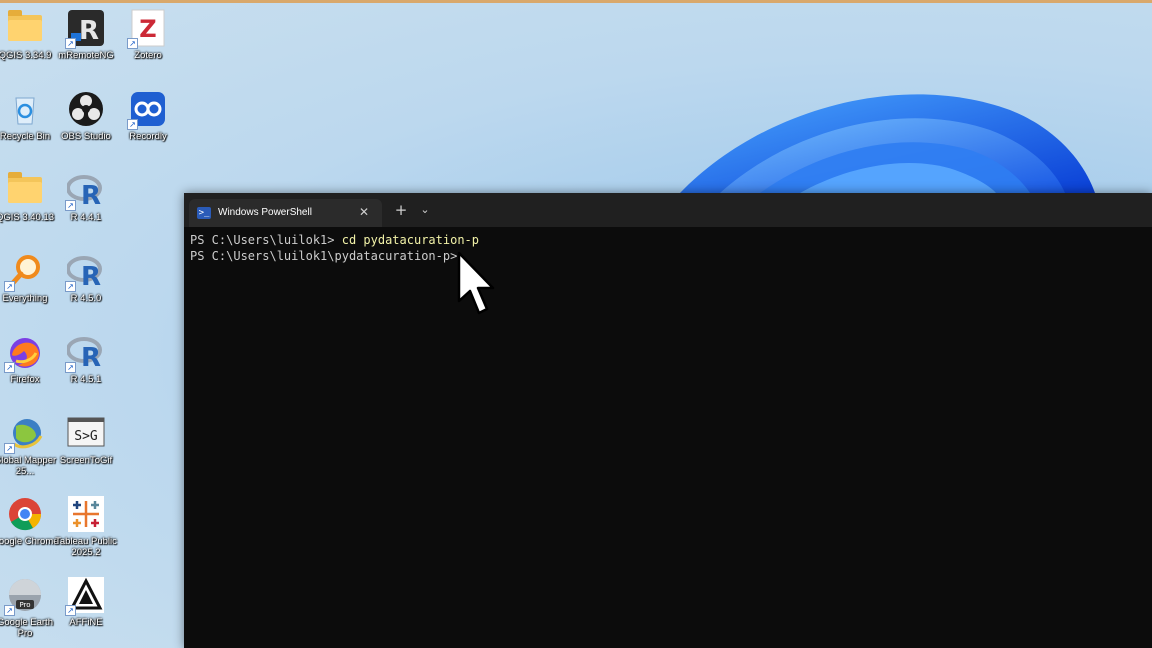  Describe the element at coordinates (25, 109) in the screenshot. I see `recycle-bin-icon` at that location.